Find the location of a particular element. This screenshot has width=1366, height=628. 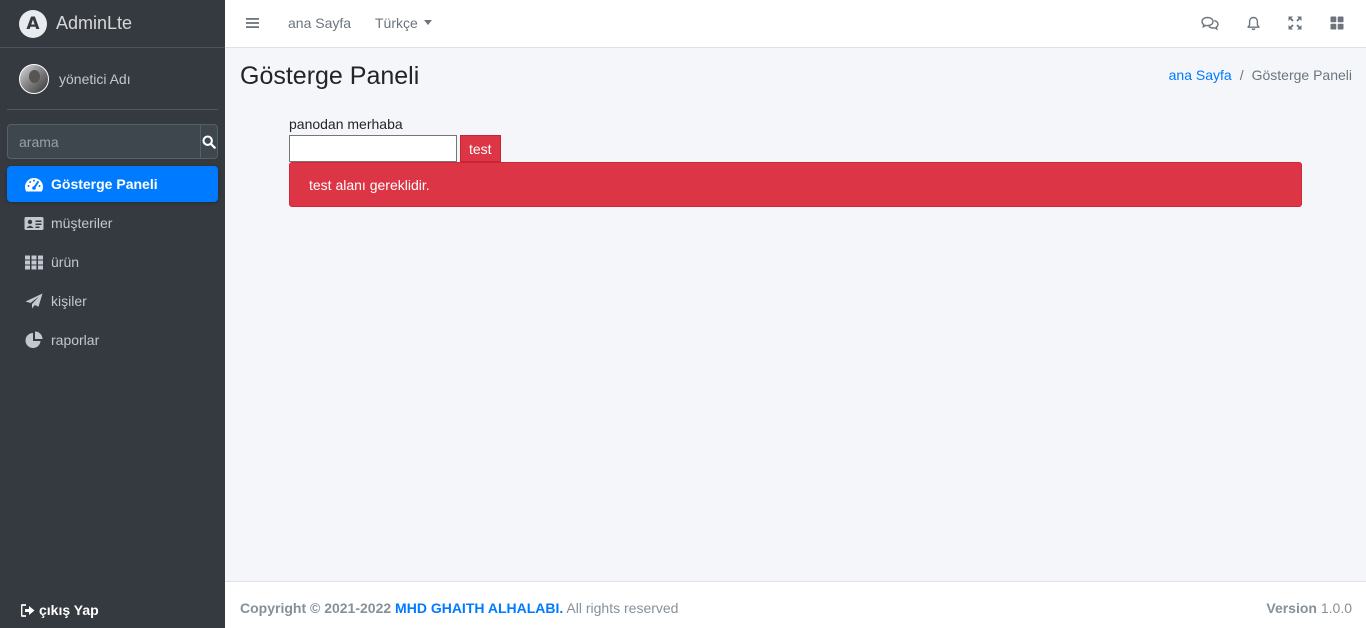

breadcrumb-current: Gösterge Paneli is located at coordinates (1301, 75).